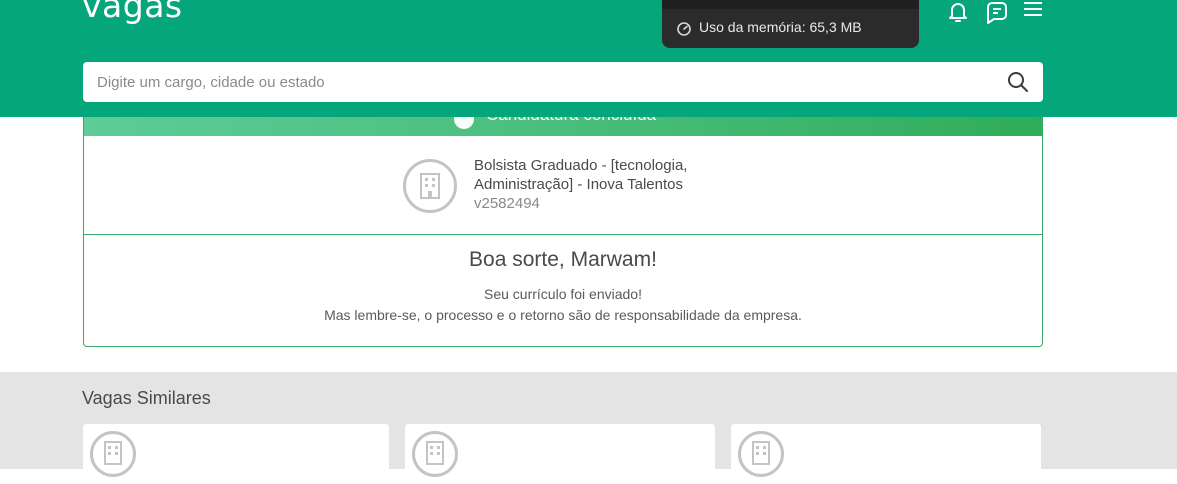  Describe the element at coordinates (997, 12) in the screenshot. I see `chat-icon` at that location.